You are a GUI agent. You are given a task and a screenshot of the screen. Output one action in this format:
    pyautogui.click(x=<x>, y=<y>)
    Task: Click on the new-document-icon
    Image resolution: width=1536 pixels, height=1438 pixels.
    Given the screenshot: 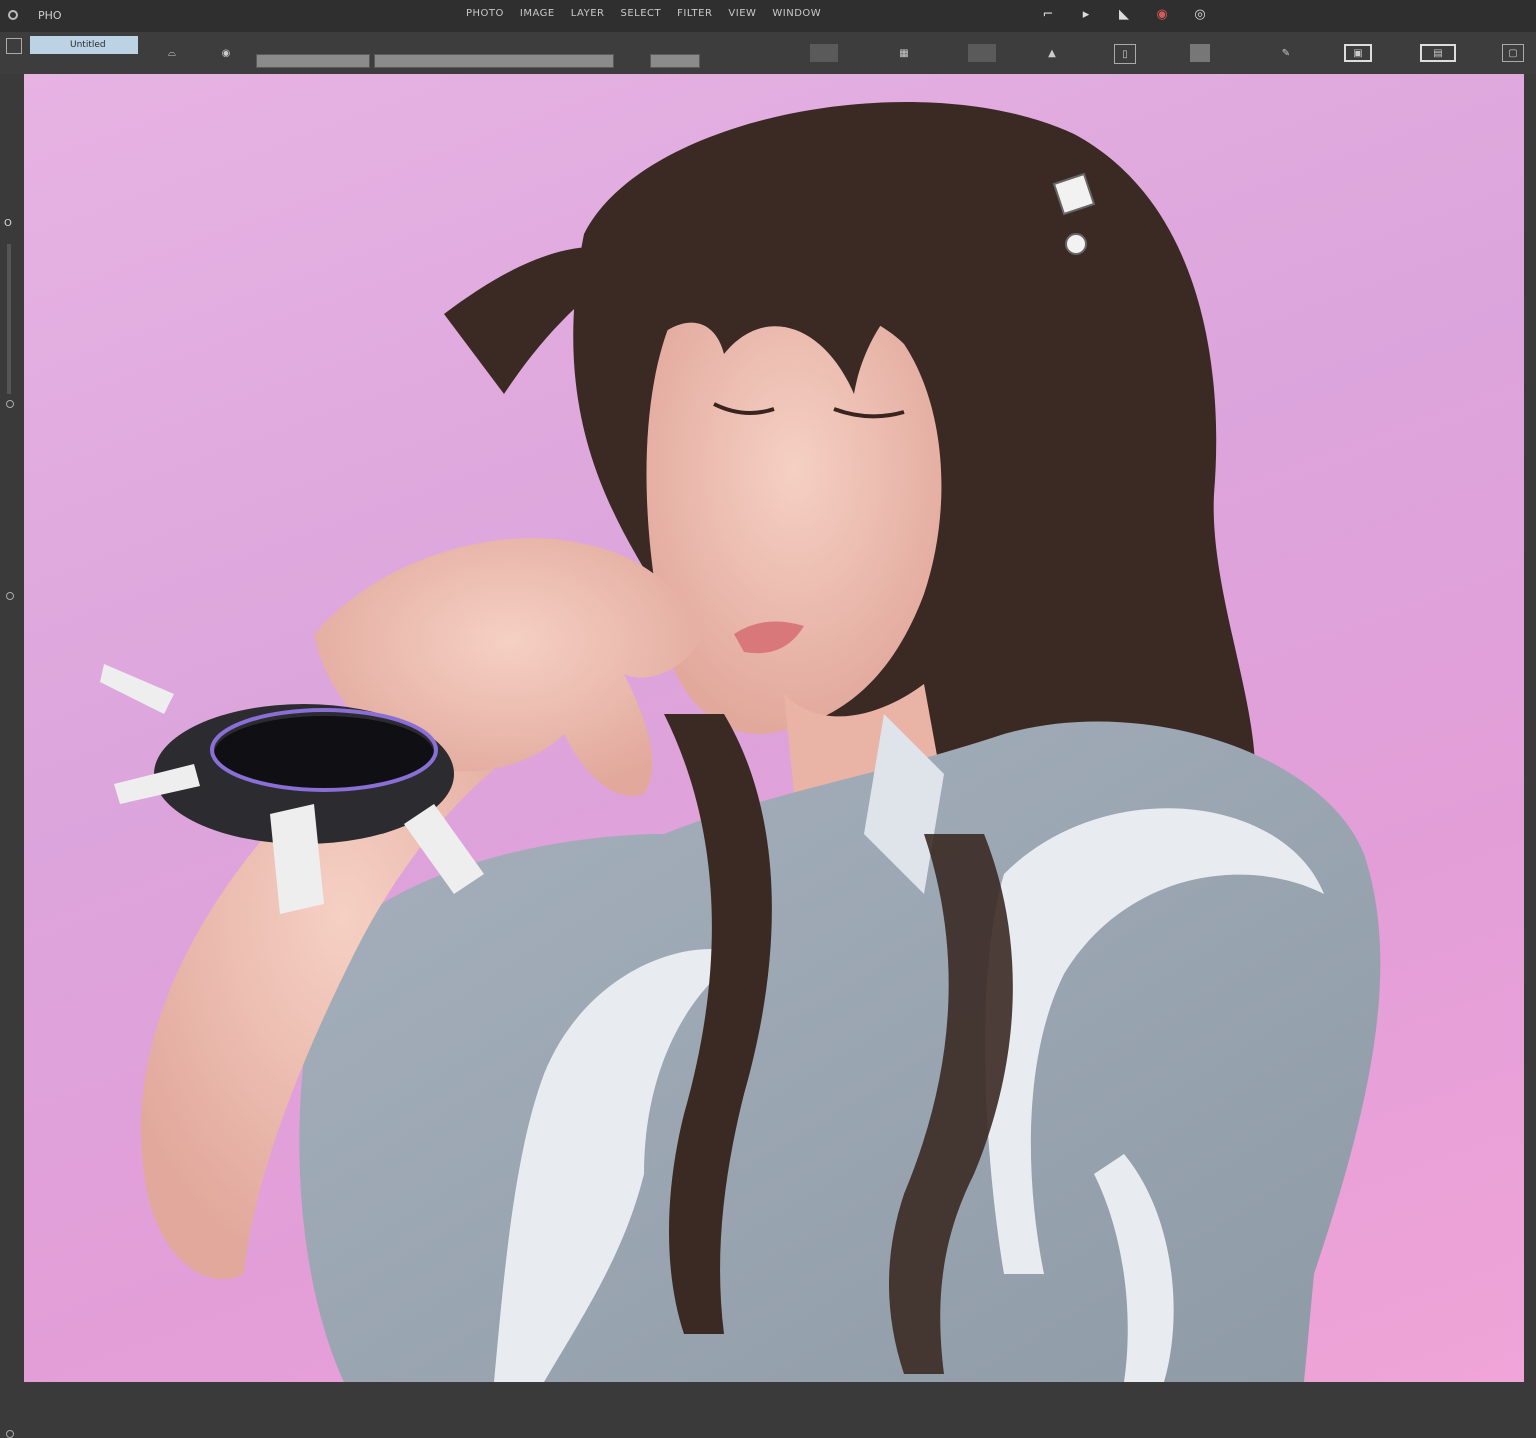 What is the action you would take?
    pyautogui.click(x=14, y=46)
    